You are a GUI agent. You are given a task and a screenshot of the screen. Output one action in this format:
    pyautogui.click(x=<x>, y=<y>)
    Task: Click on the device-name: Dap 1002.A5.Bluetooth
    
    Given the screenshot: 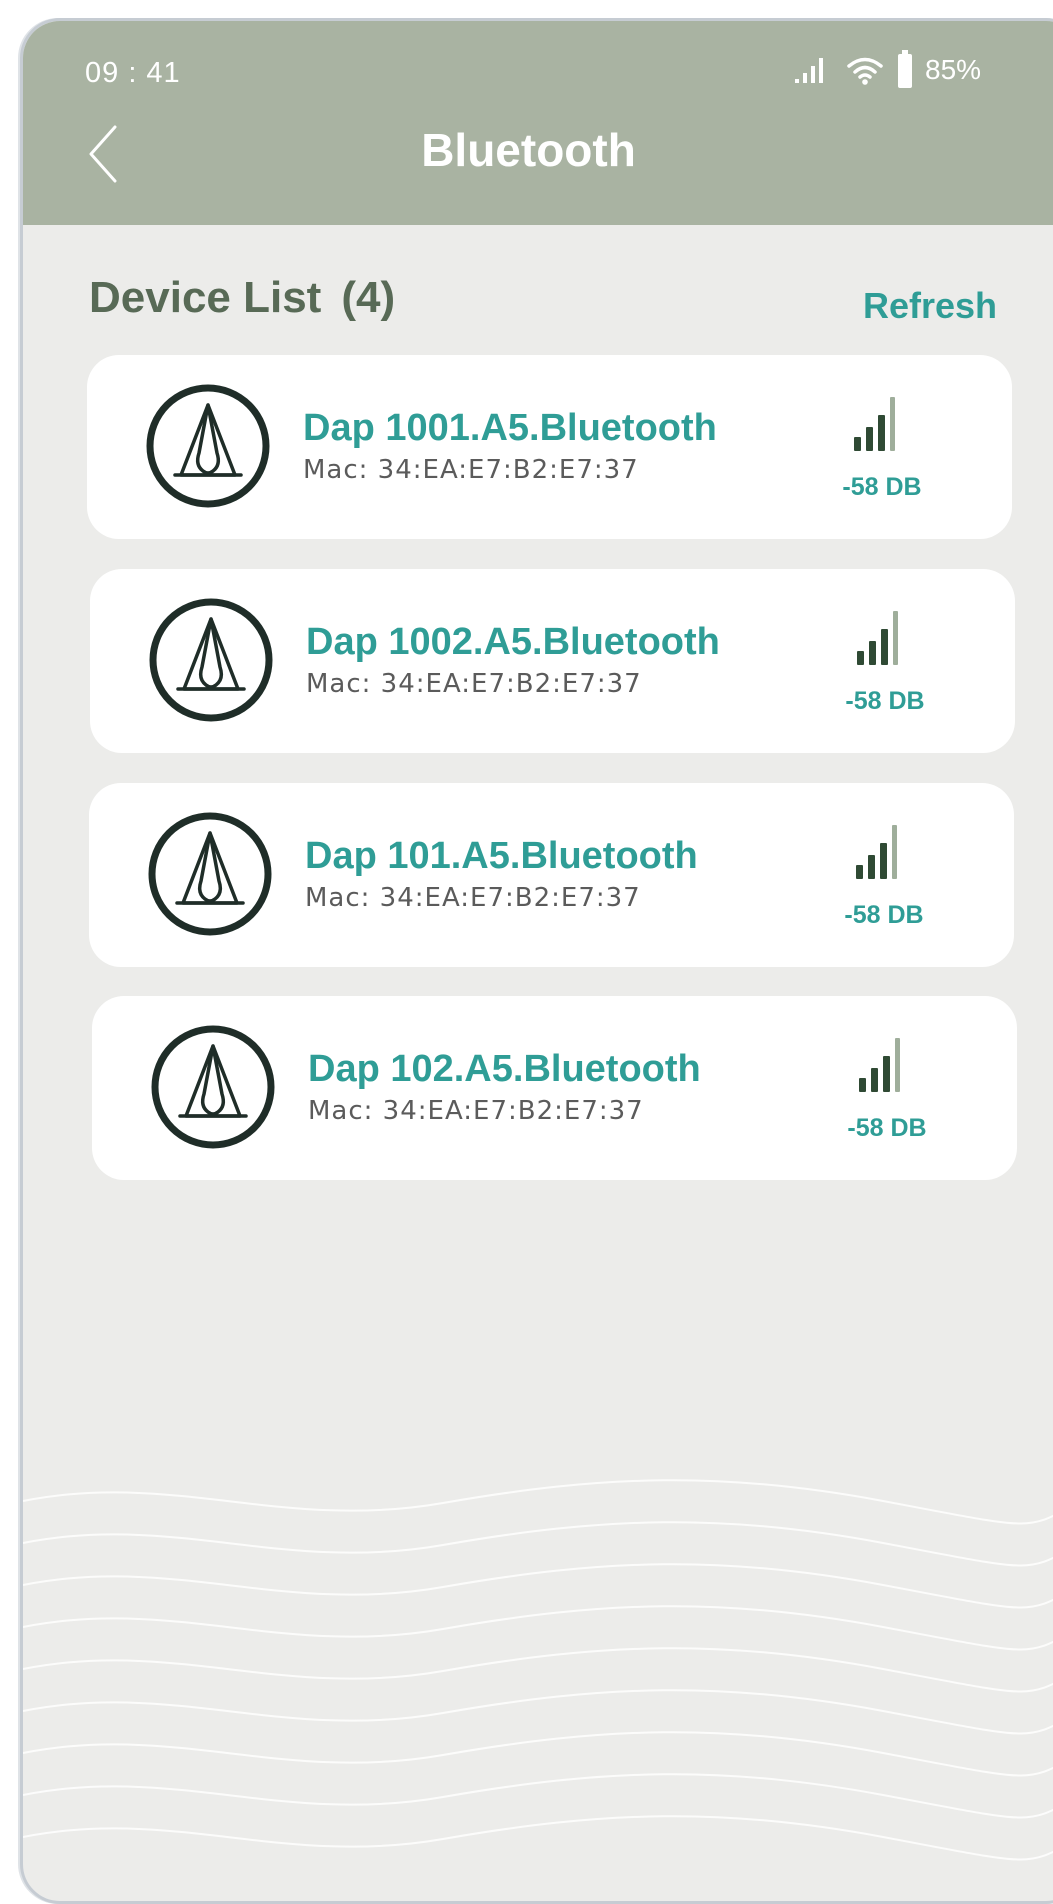 What is the action you would take?
    pyautogui.click(x=513, y=642)
    